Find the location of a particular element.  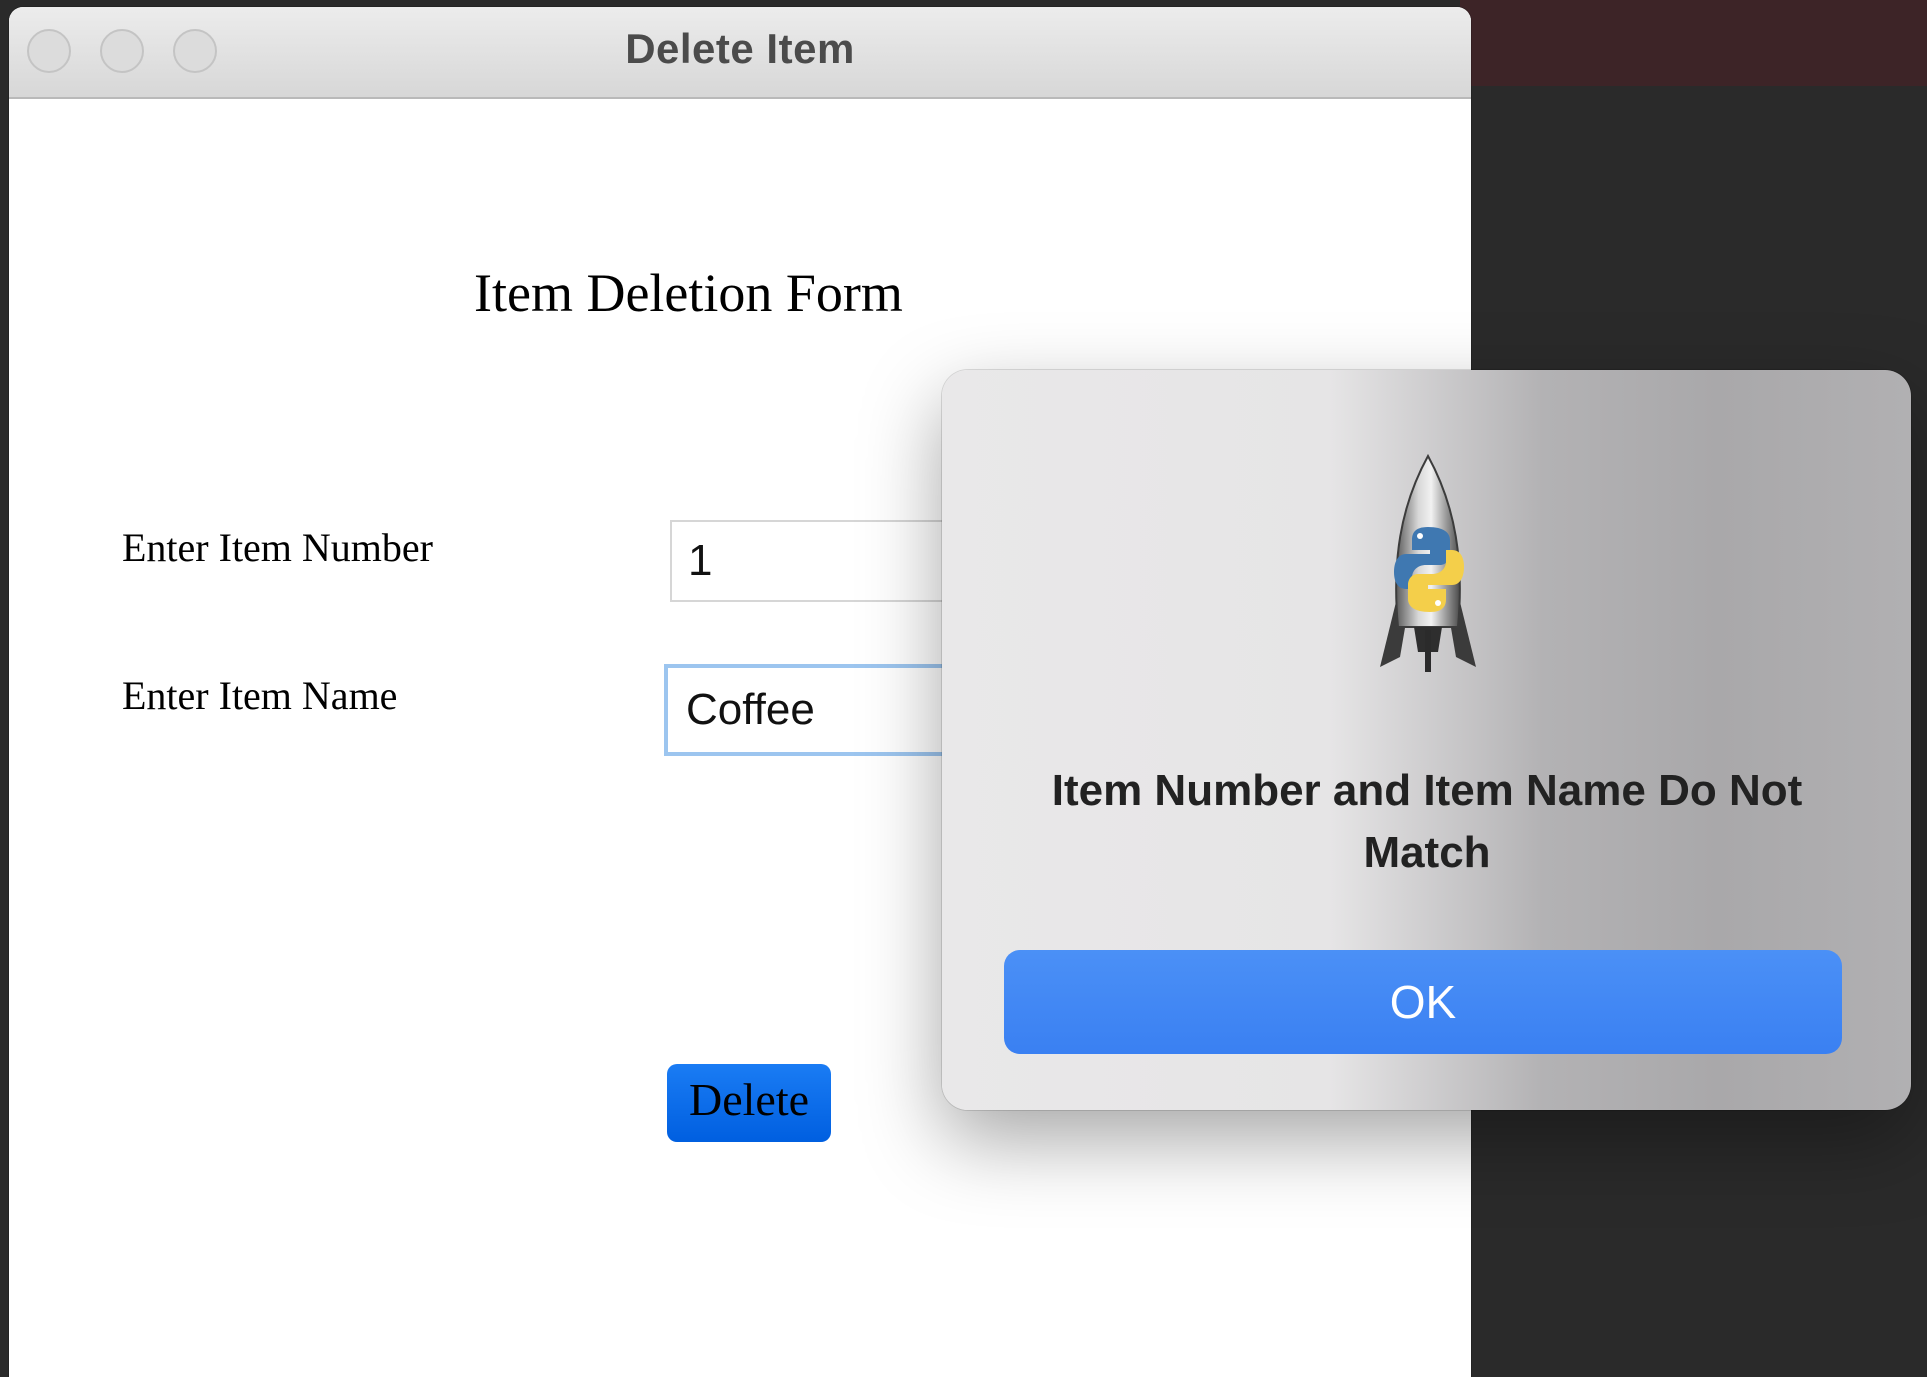

form-heading: Item Deletion Form is located at coordinates (688, 293).